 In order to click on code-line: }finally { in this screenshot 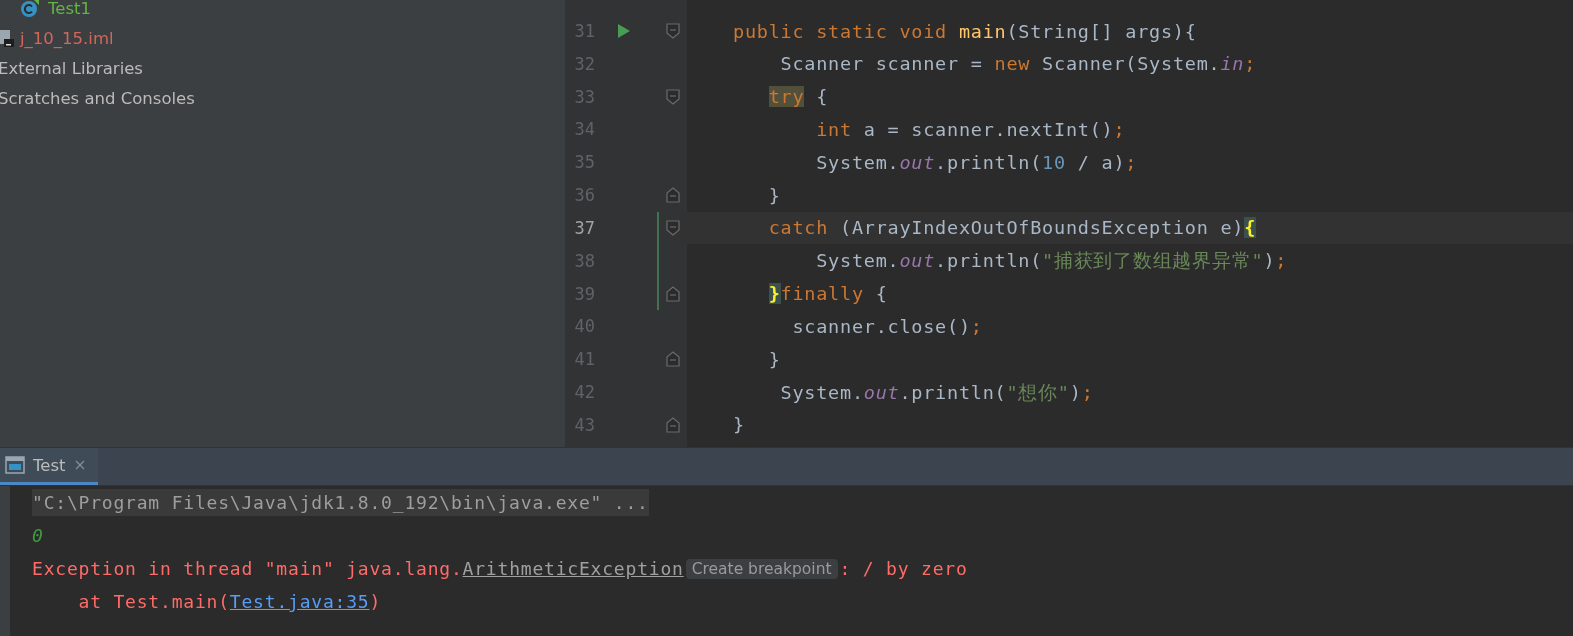, I will do `click(827, 294)`.